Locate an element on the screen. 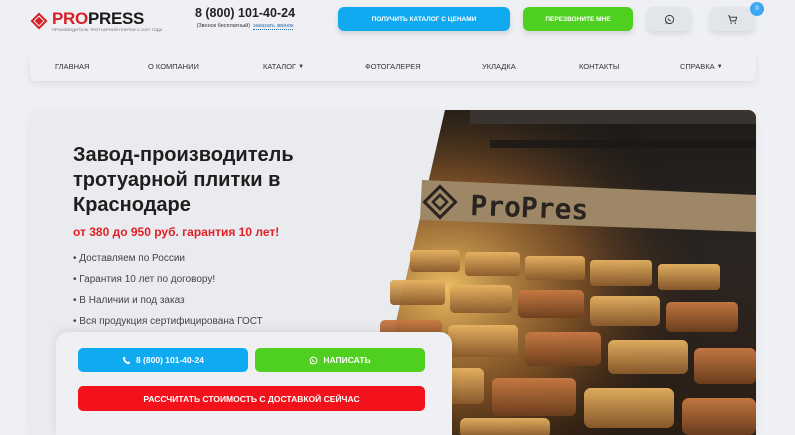  list-item: • Гарантия 10 лет по договору! is located at coordinates (144, 279).